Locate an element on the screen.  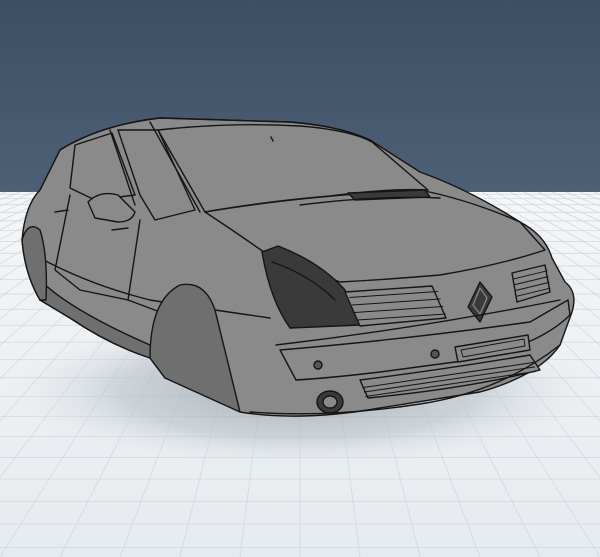
bumper-vent-right is located at coordinates (435, 354).